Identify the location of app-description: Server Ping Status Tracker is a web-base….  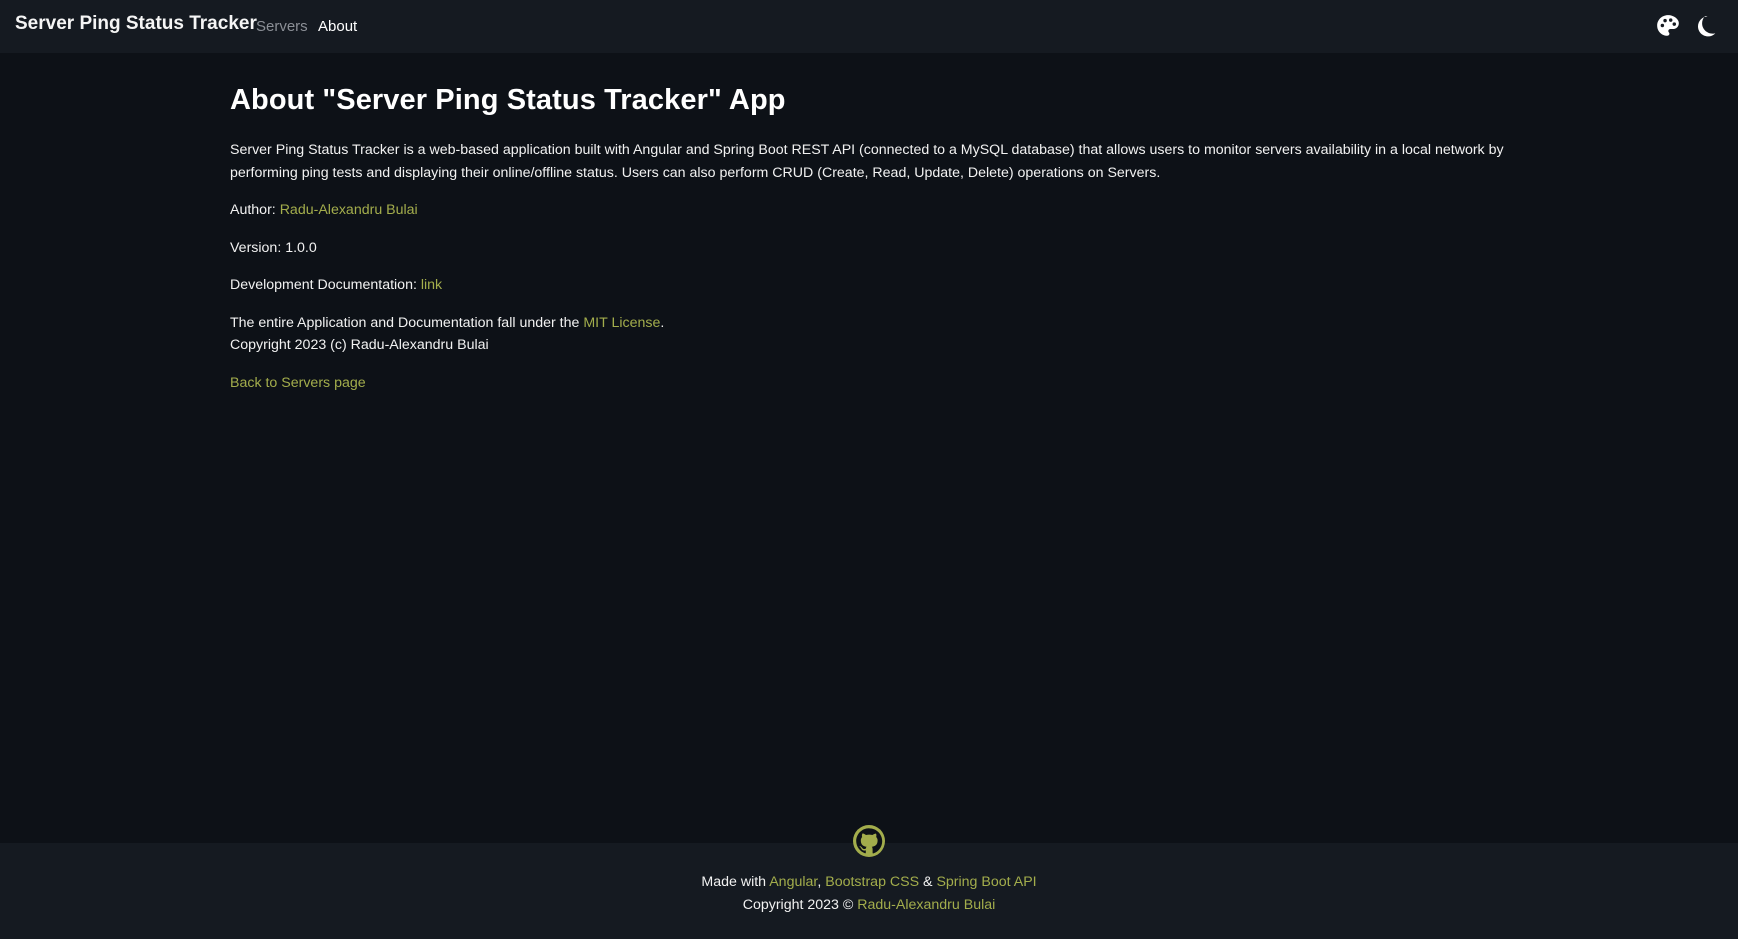
(867, 161).